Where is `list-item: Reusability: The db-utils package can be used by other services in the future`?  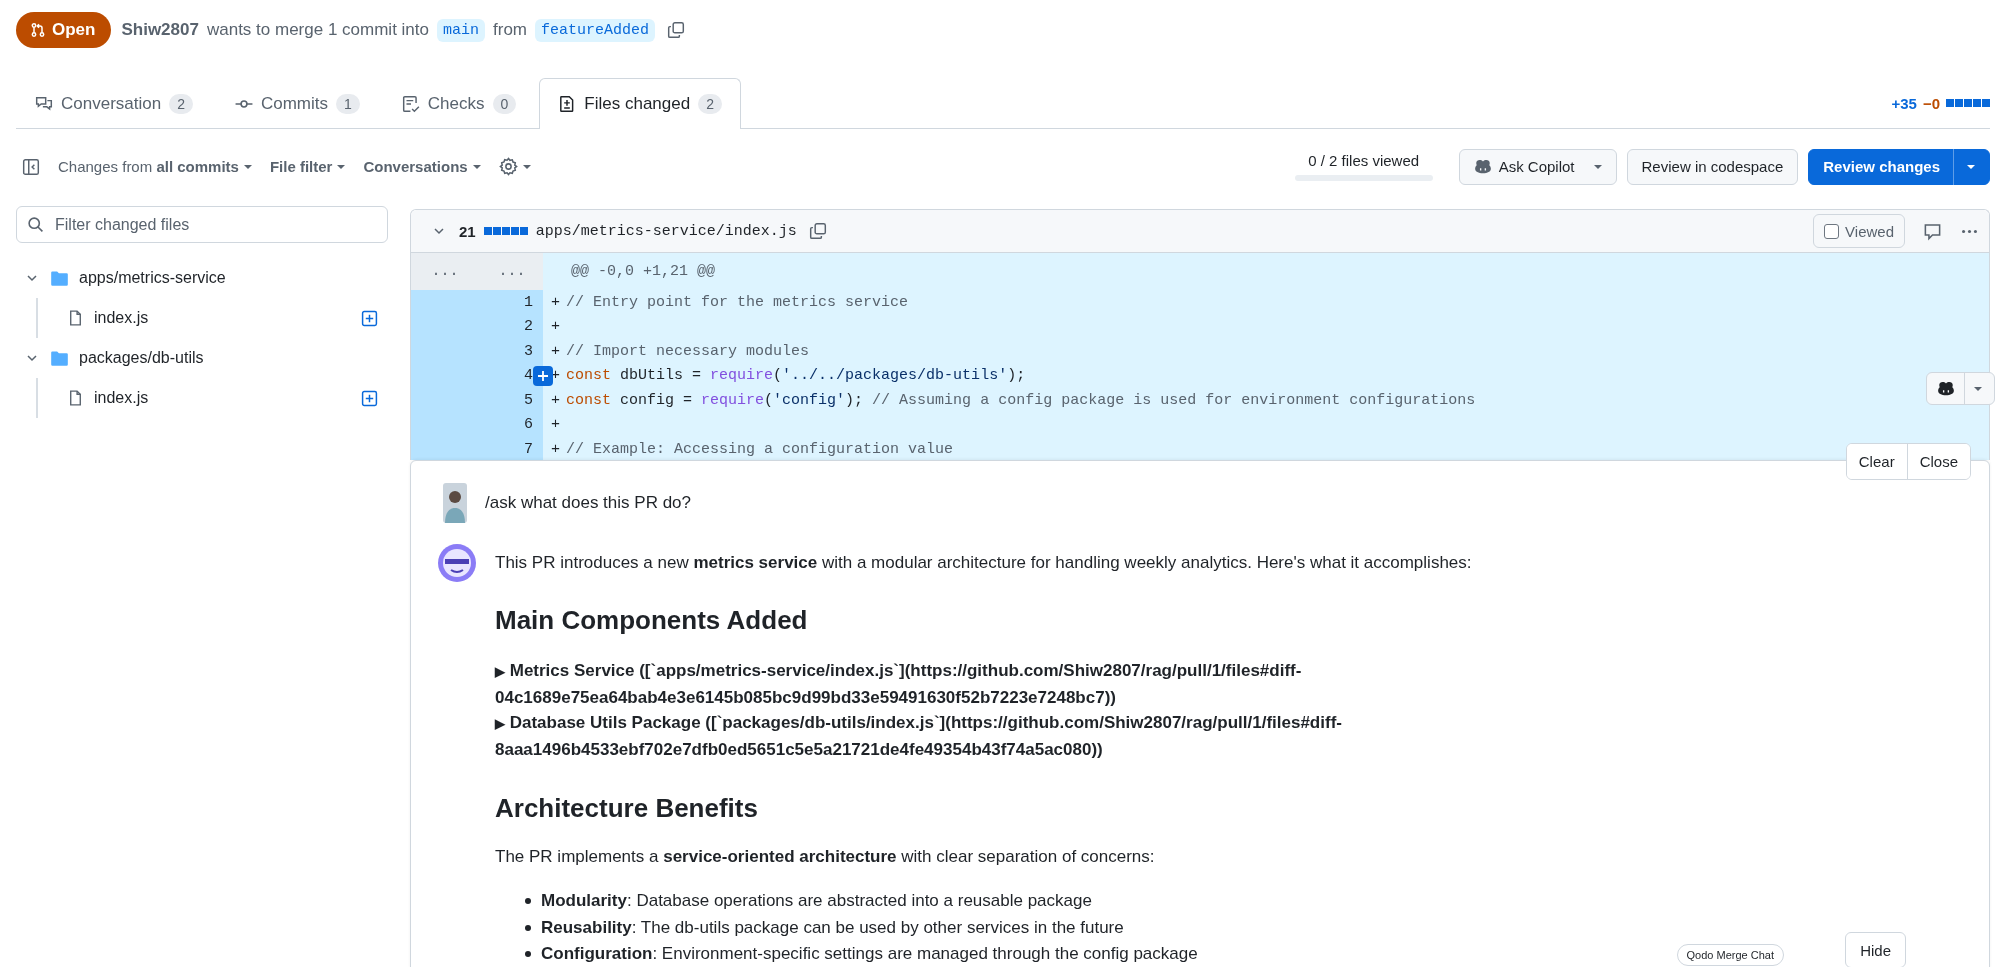
list-item: Reusability: The db-utils package can be used by other services in the future is located at coordinates (832, 927).